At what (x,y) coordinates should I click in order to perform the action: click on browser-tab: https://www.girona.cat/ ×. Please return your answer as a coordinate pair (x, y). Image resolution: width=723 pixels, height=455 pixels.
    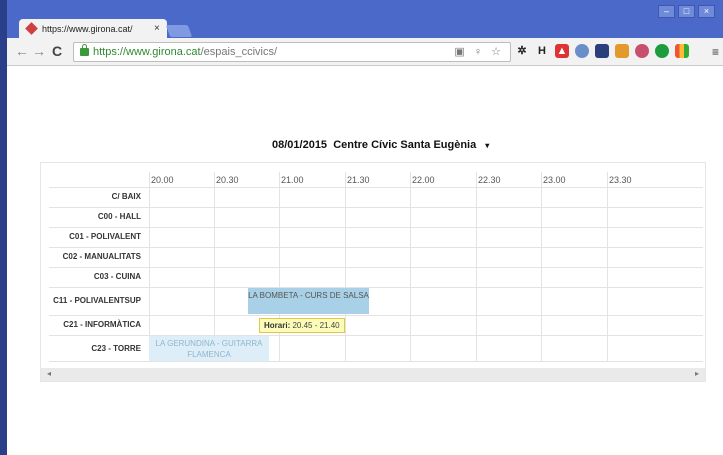
    Looking at the image, I should click on (93, 28).